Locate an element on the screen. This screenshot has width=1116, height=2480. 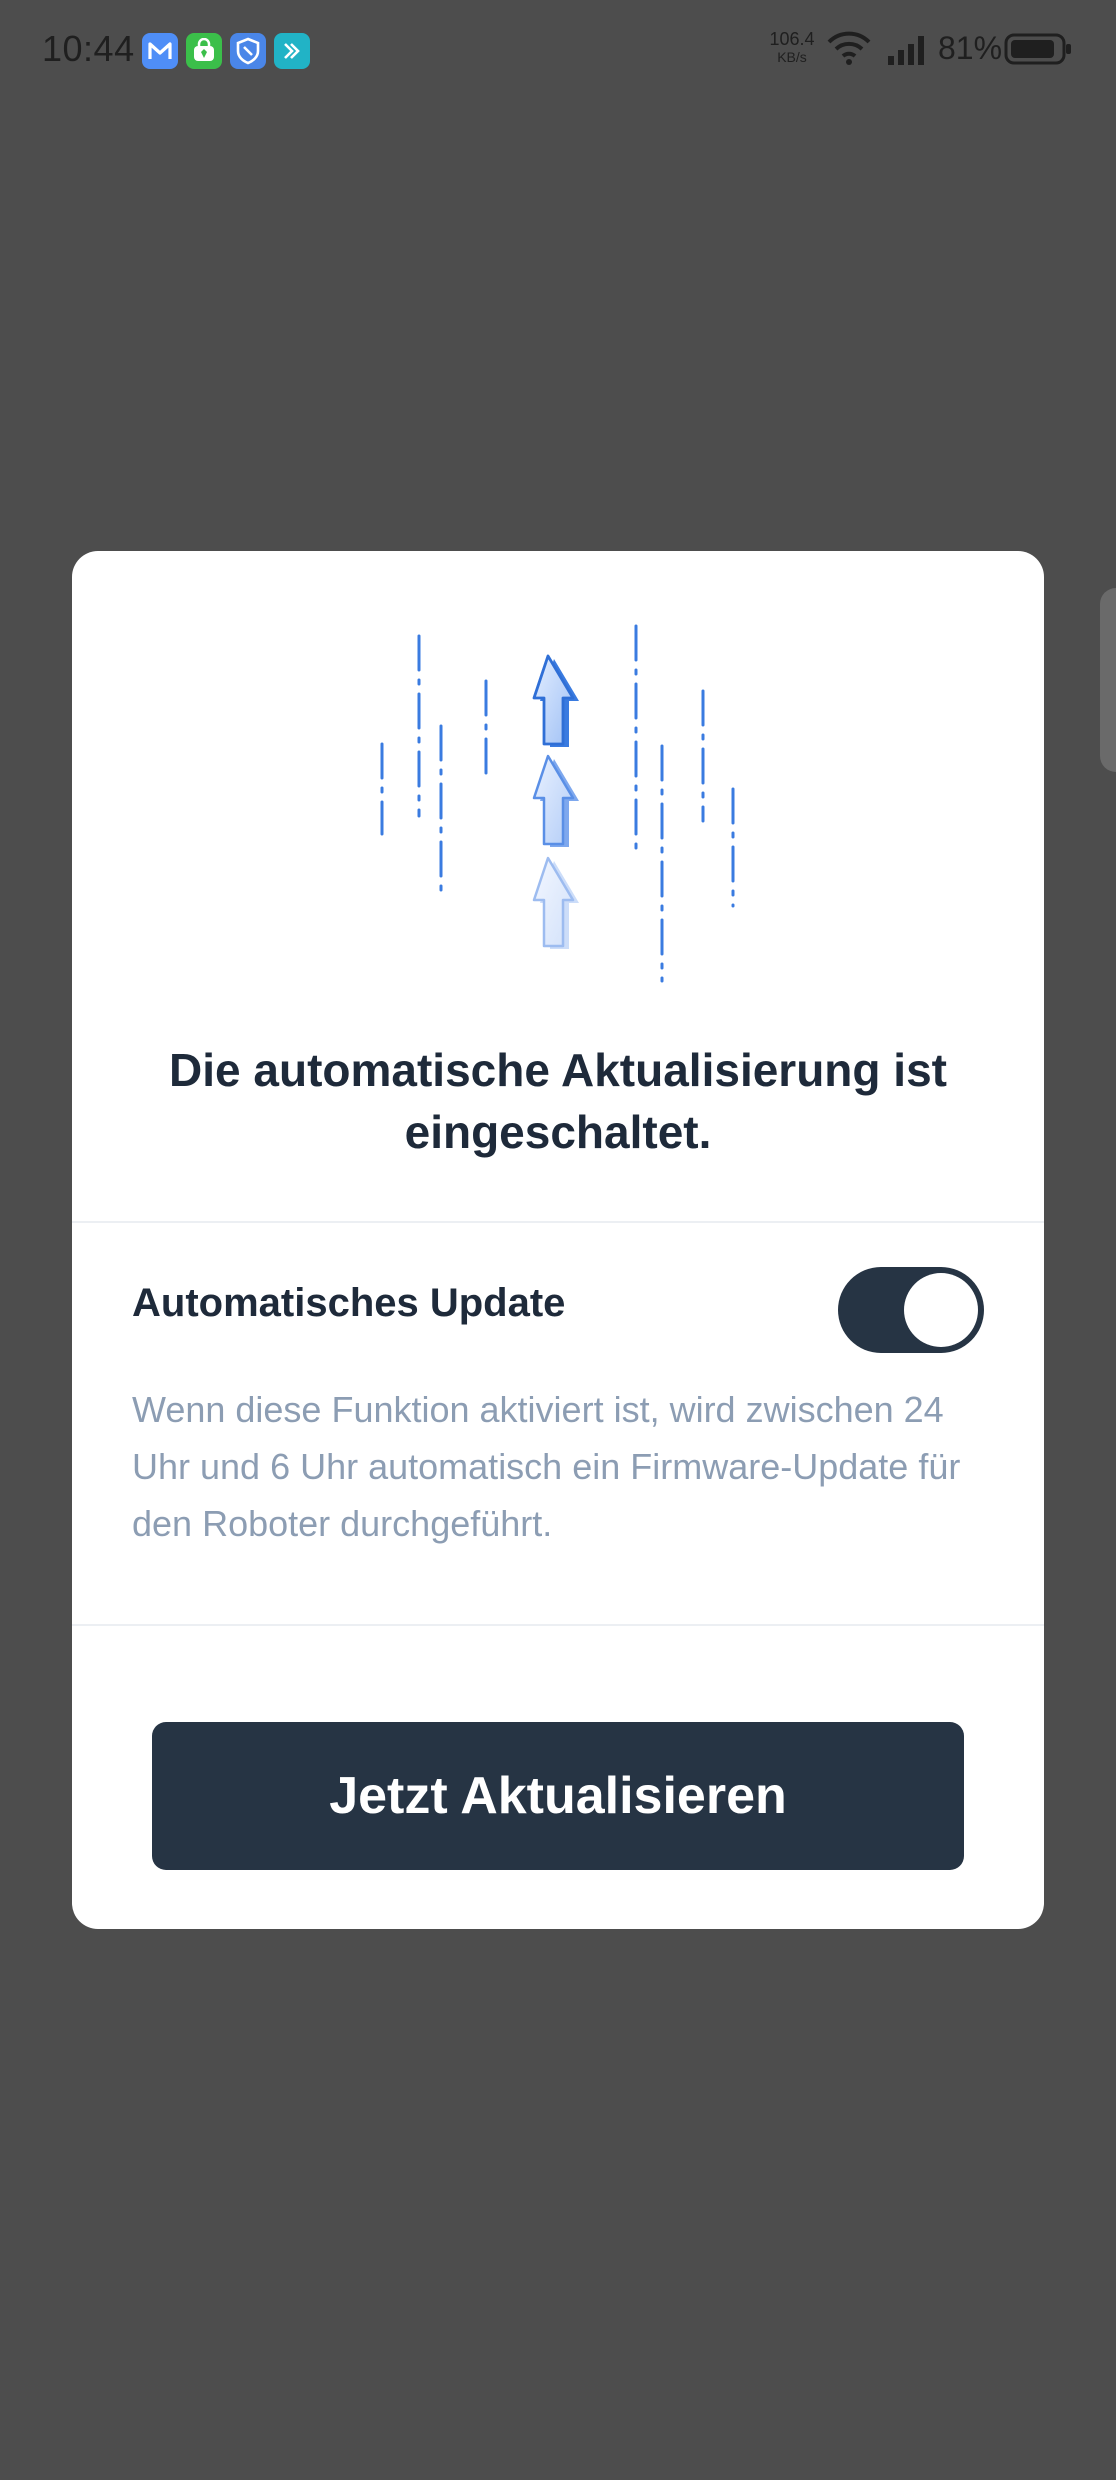
arrow-middle is located at coordinates (555, 800).